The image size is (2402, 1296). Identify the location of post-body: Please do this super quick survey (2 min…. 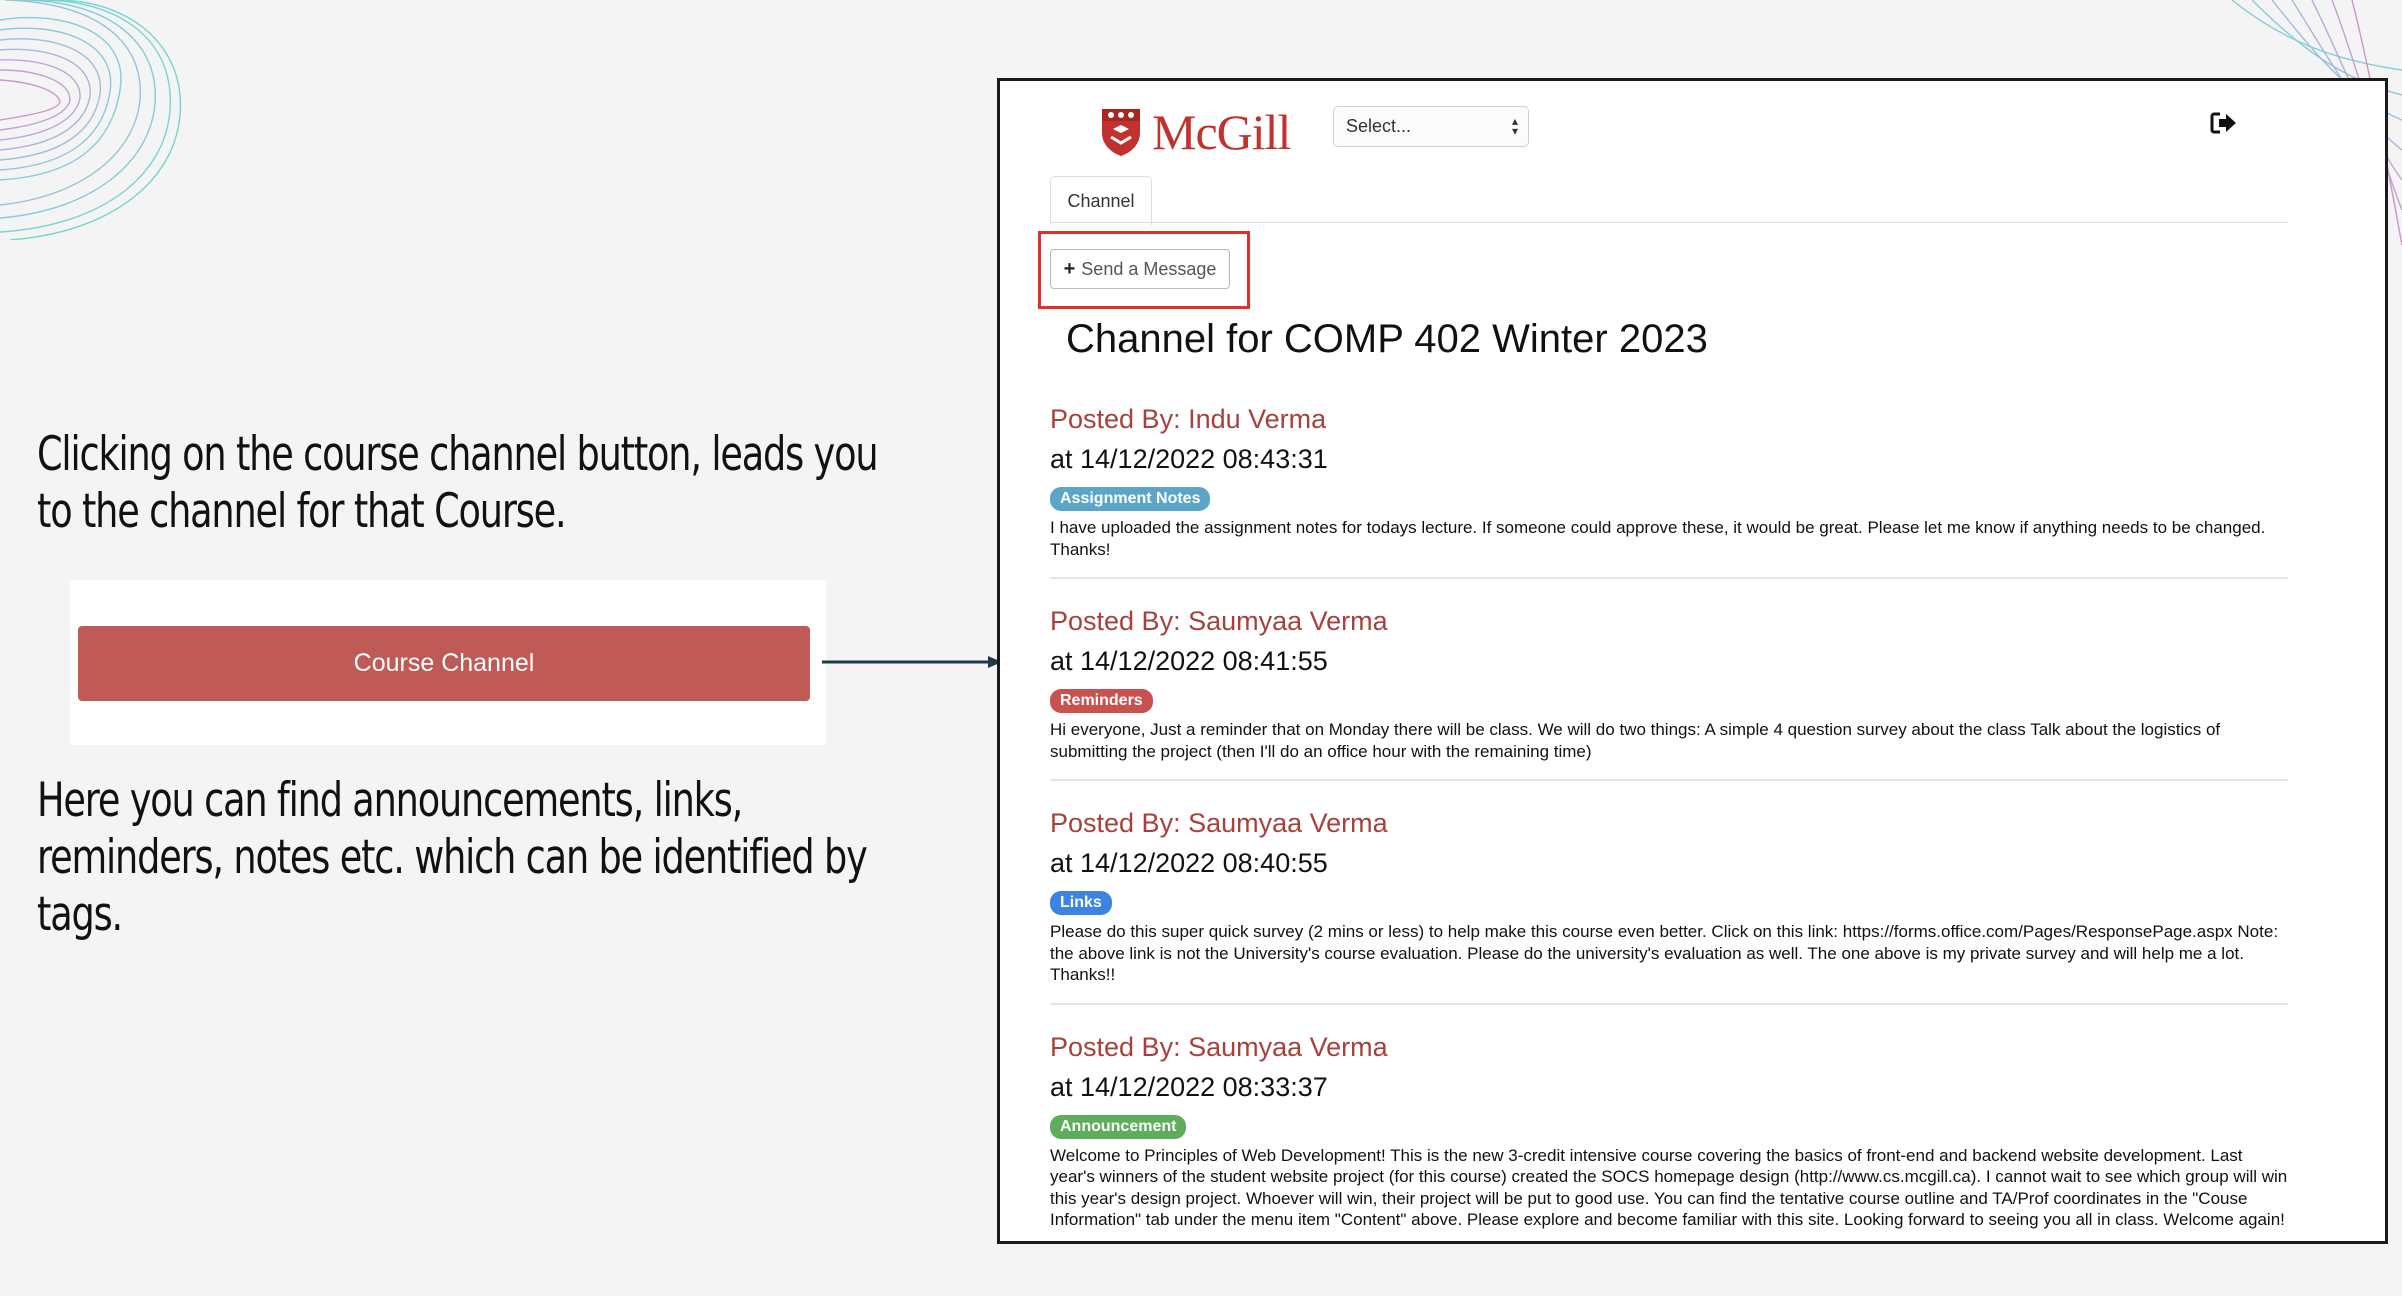
(1664, 953).